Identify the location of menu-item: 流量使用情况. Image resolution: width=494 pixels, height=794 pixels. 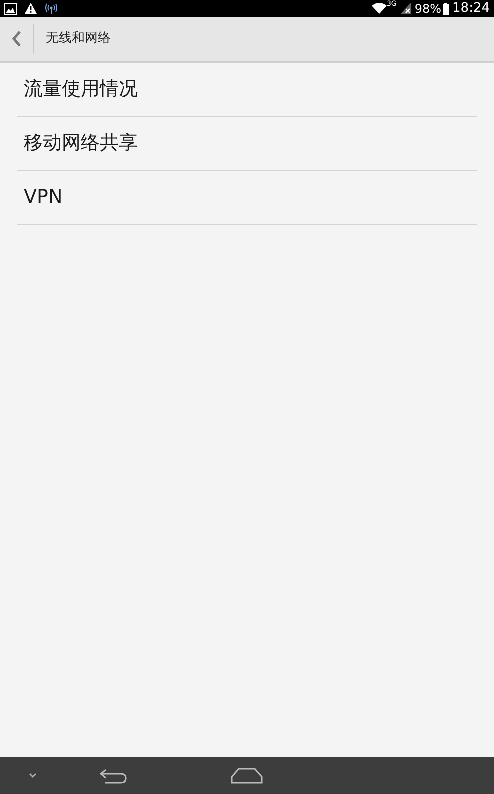
(81, 89).